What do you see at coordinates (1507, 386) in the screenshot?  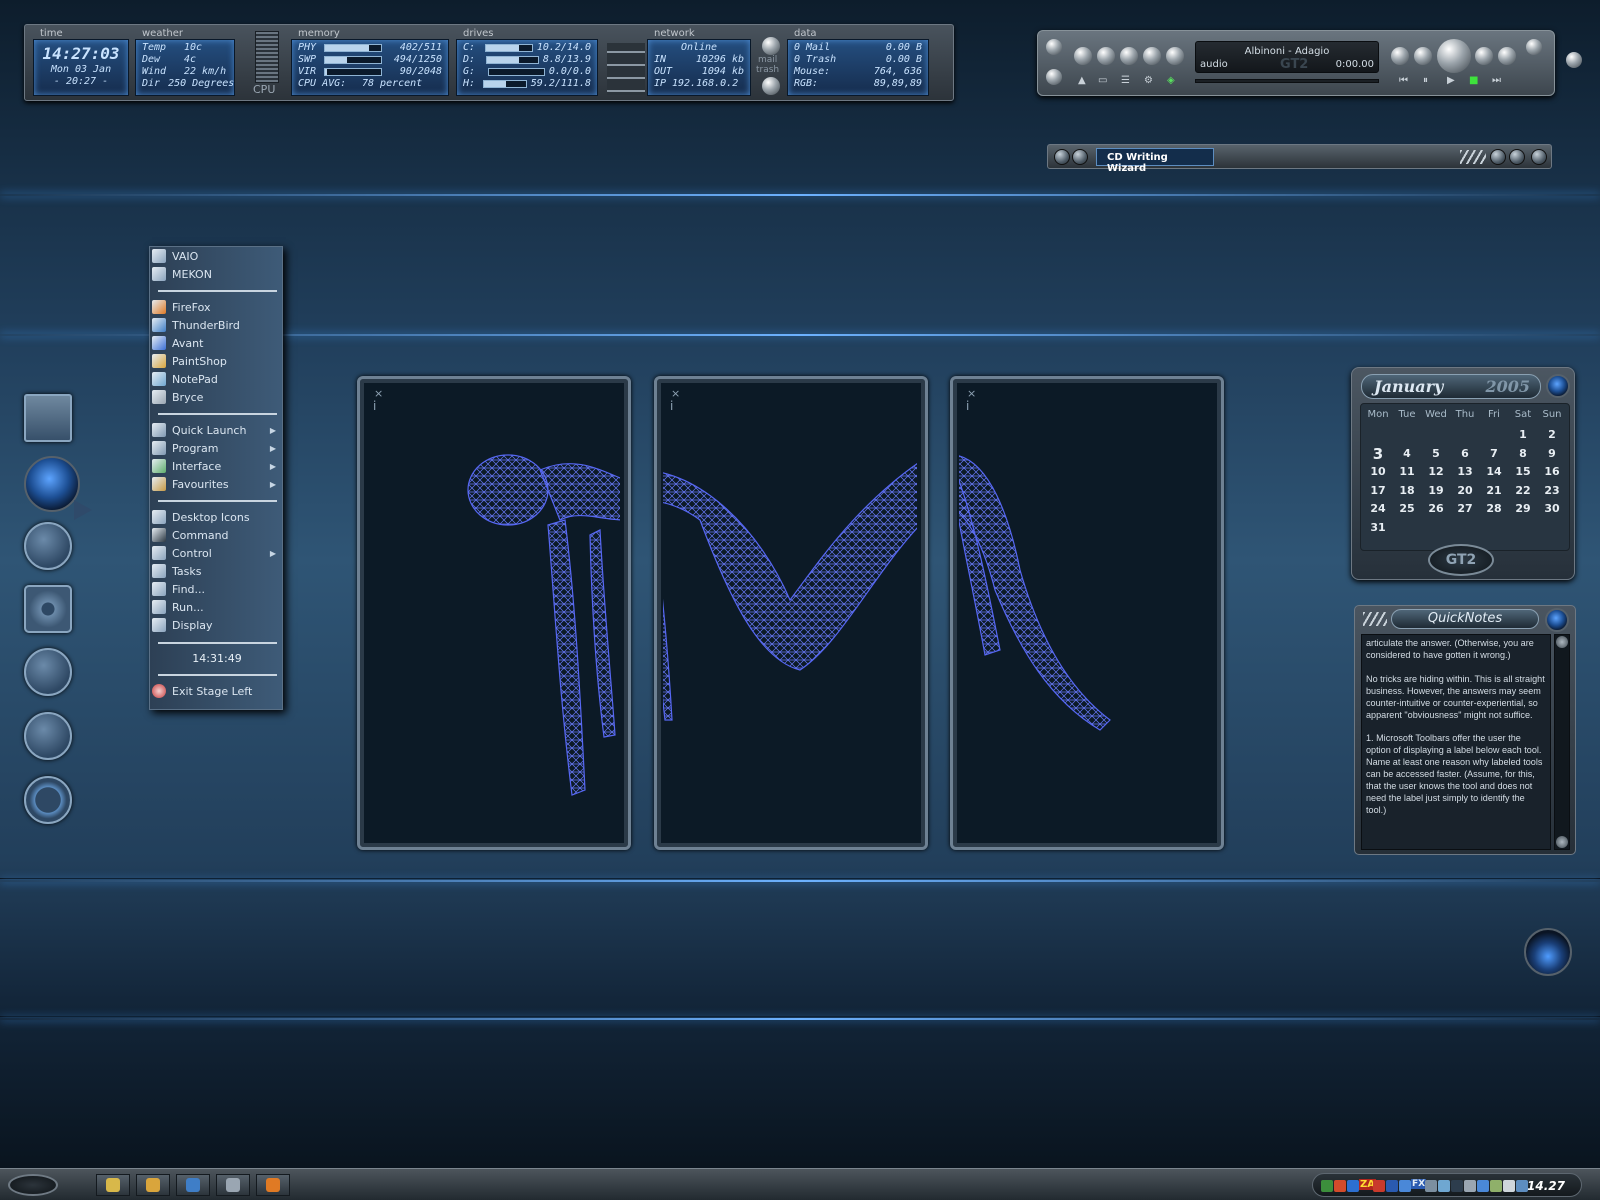 I see `calendar-year: 2005` at bounding box center [1507, 386].